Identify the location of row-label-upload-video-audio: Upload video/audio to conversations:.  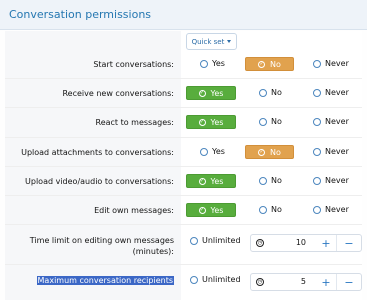
(99, 181).